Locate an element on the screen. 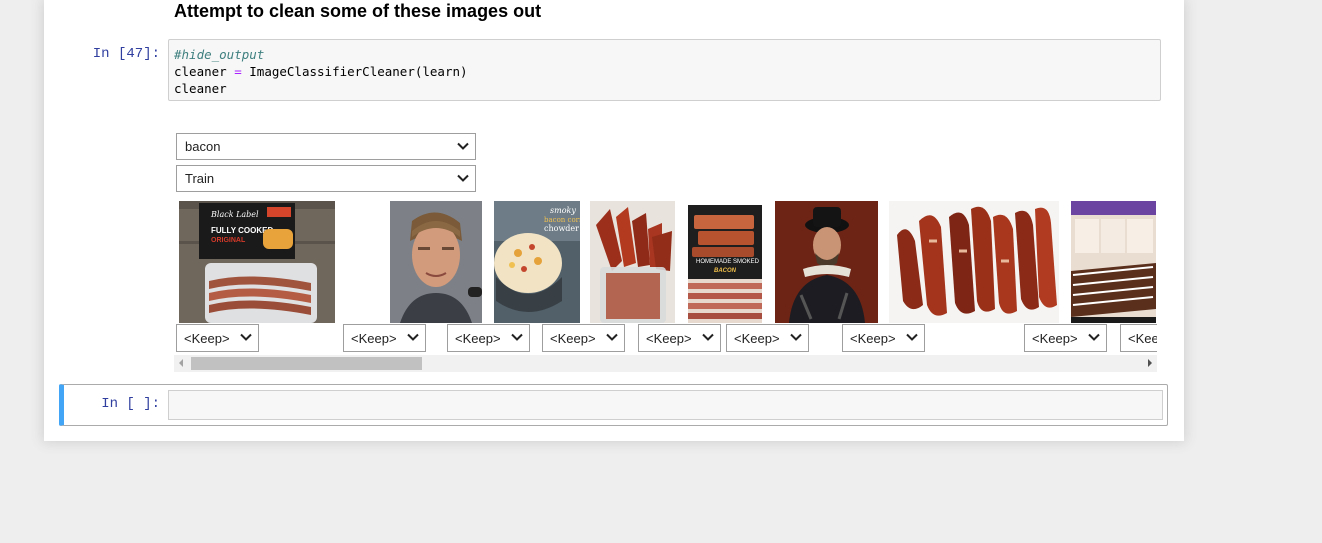 The image size is (1322, 543). keep-select-4: <Keep> is located at coordinates (583, 338).